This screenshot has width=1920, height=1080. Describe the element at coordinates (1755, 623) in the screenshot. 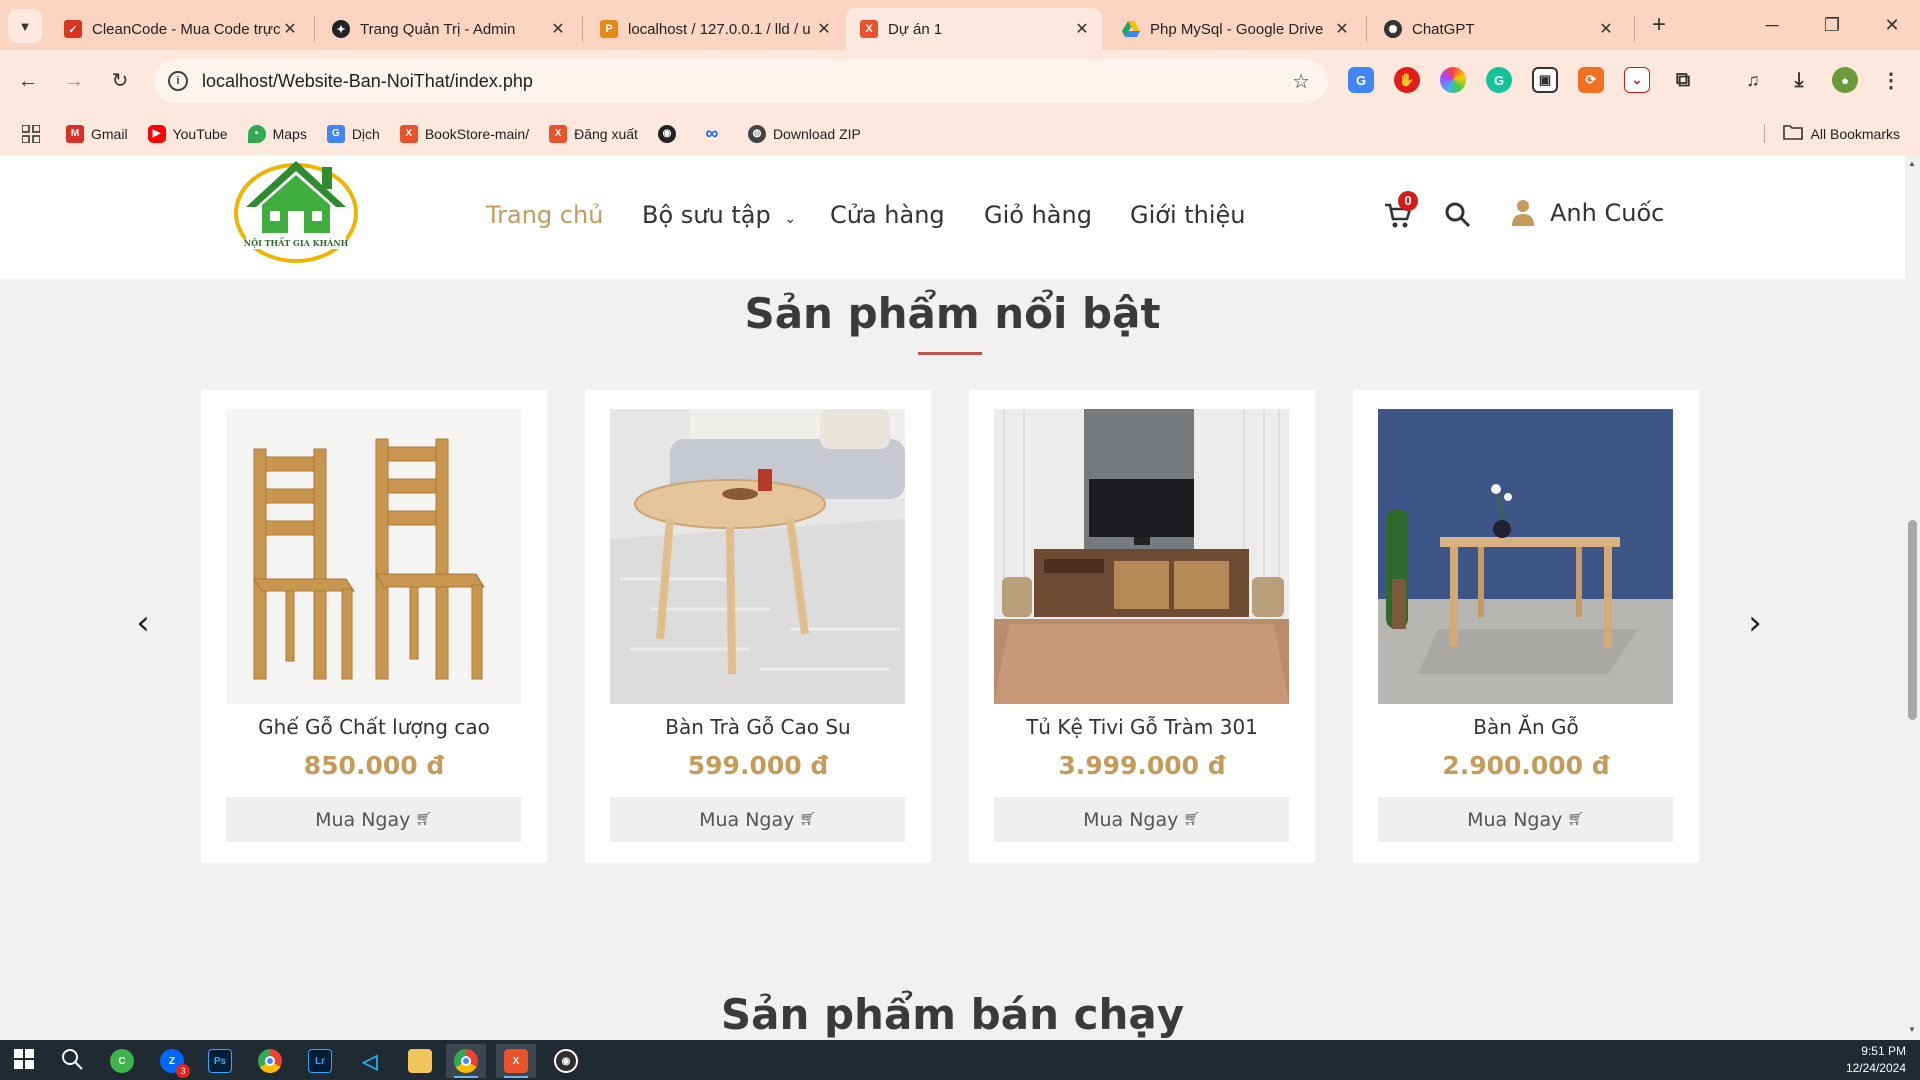

I see `carousel-next-button: ›` at that location.